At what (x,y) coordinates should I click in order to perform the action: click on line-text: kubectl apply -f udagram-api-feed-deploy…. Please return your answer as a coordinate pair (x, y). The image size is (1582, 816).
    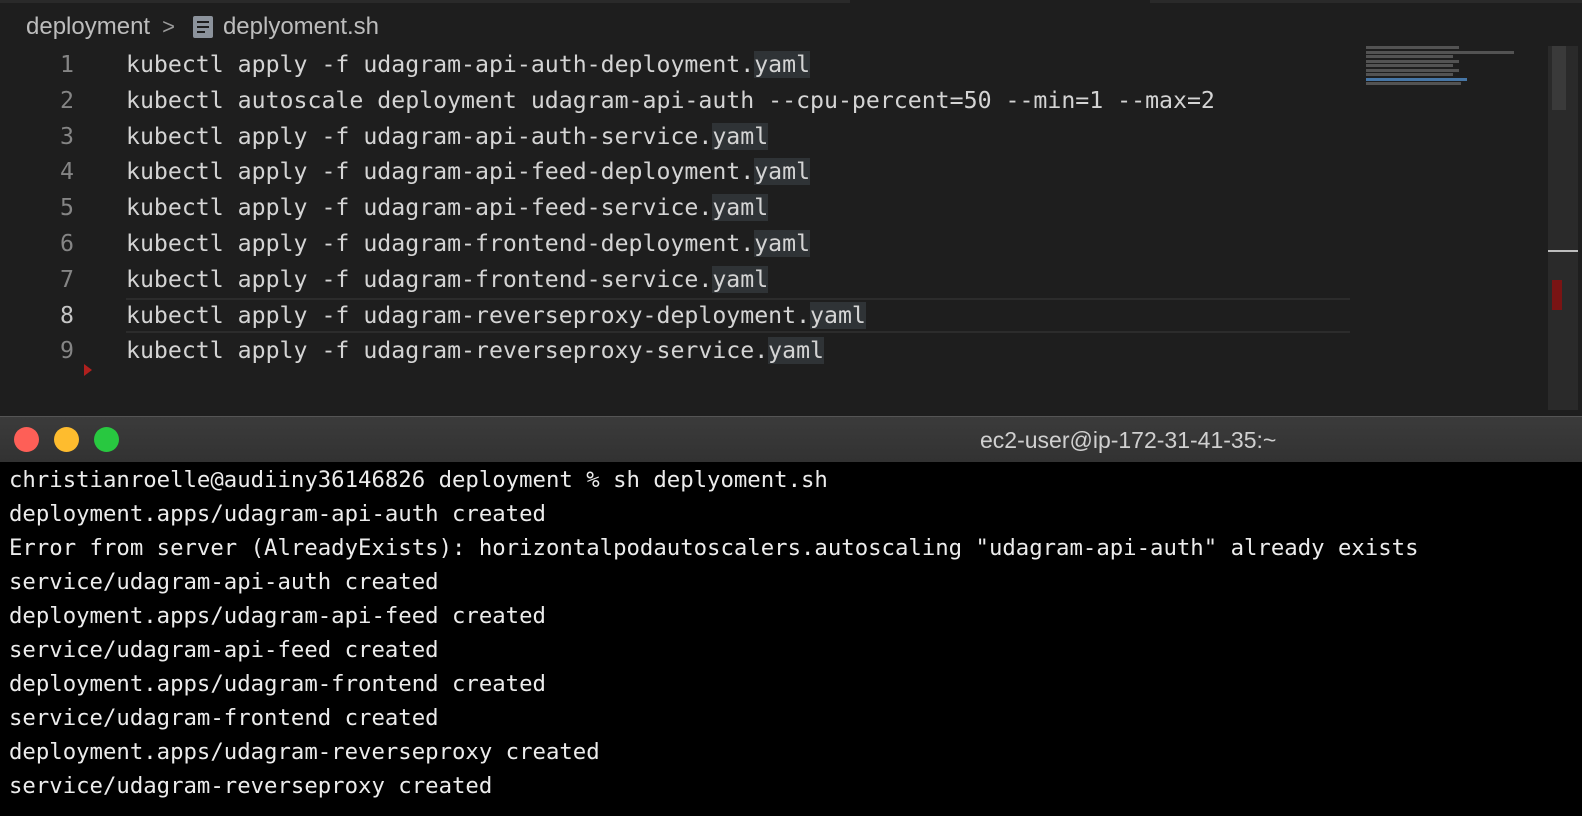
    Looking at the image, I should click on (468, 172).